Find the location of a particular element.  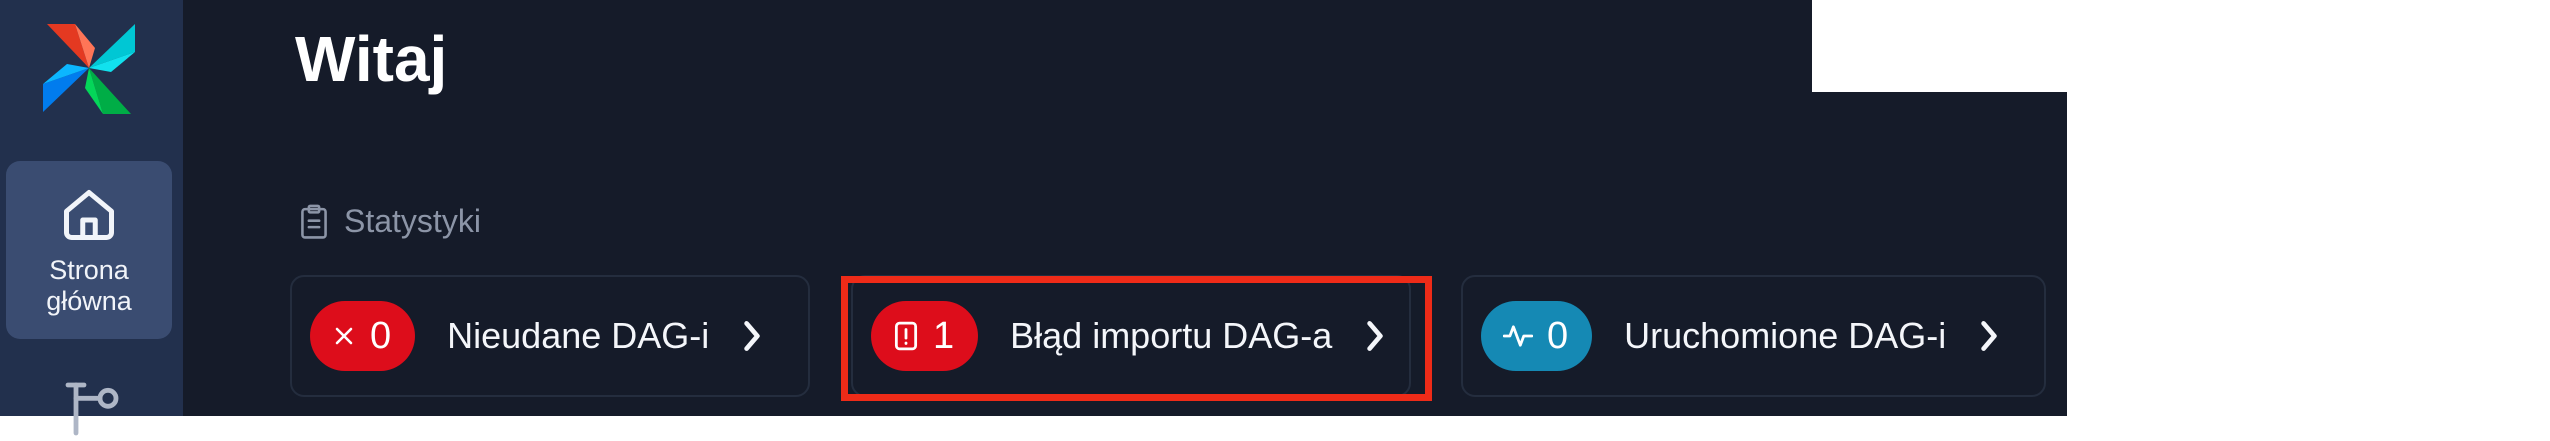

sidebar: Strona główna is located at coordinates (91, 218).